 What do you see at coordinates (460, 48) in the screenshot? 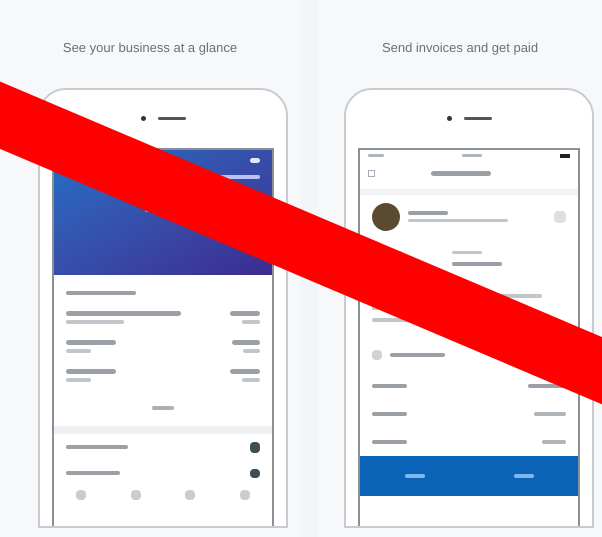
I see `caption: Send invoices and get paid` at bounding box center [460, 48].